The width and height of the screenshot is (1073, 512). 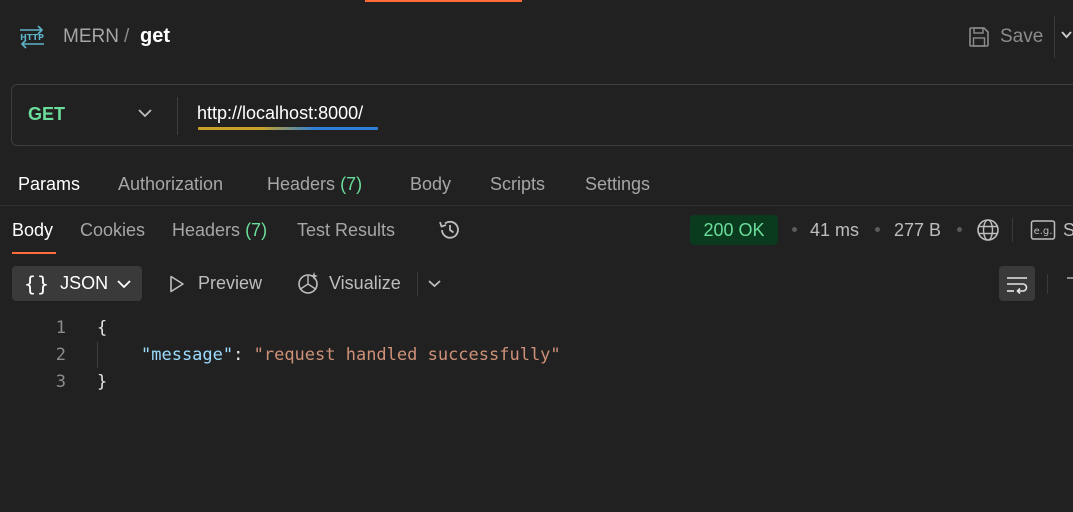 I want to click on url-variable-highlight, so click(x=288, y=128).